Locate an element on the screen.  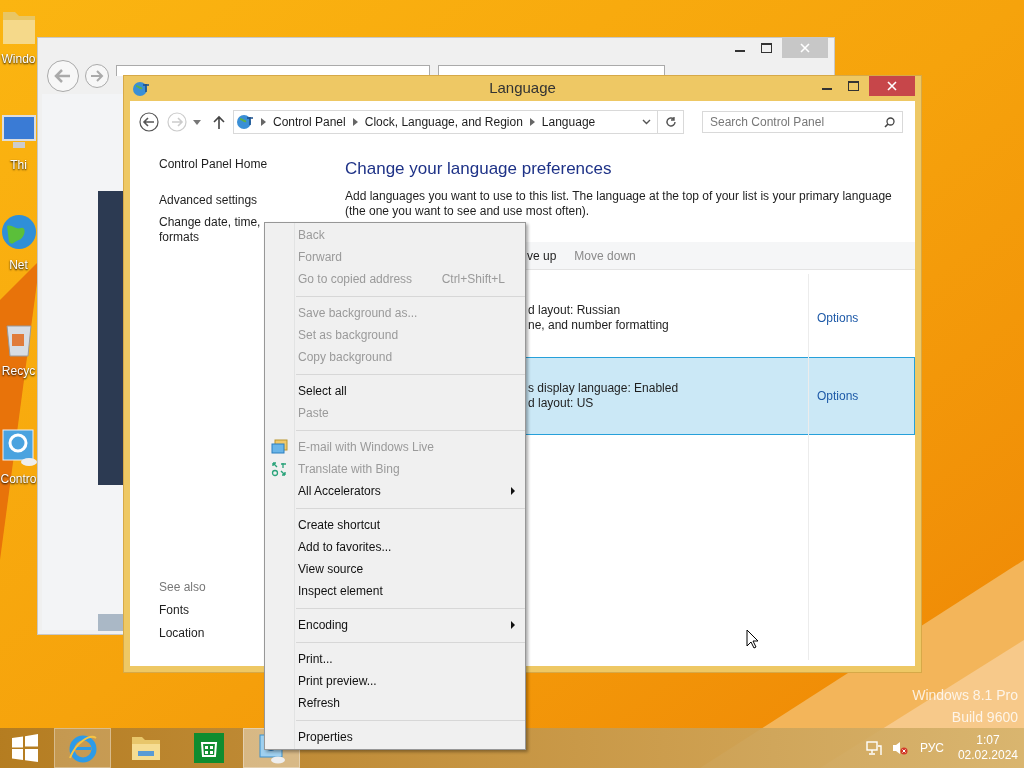
breadcrumb-item: Language is located at coordinates (568, 122).